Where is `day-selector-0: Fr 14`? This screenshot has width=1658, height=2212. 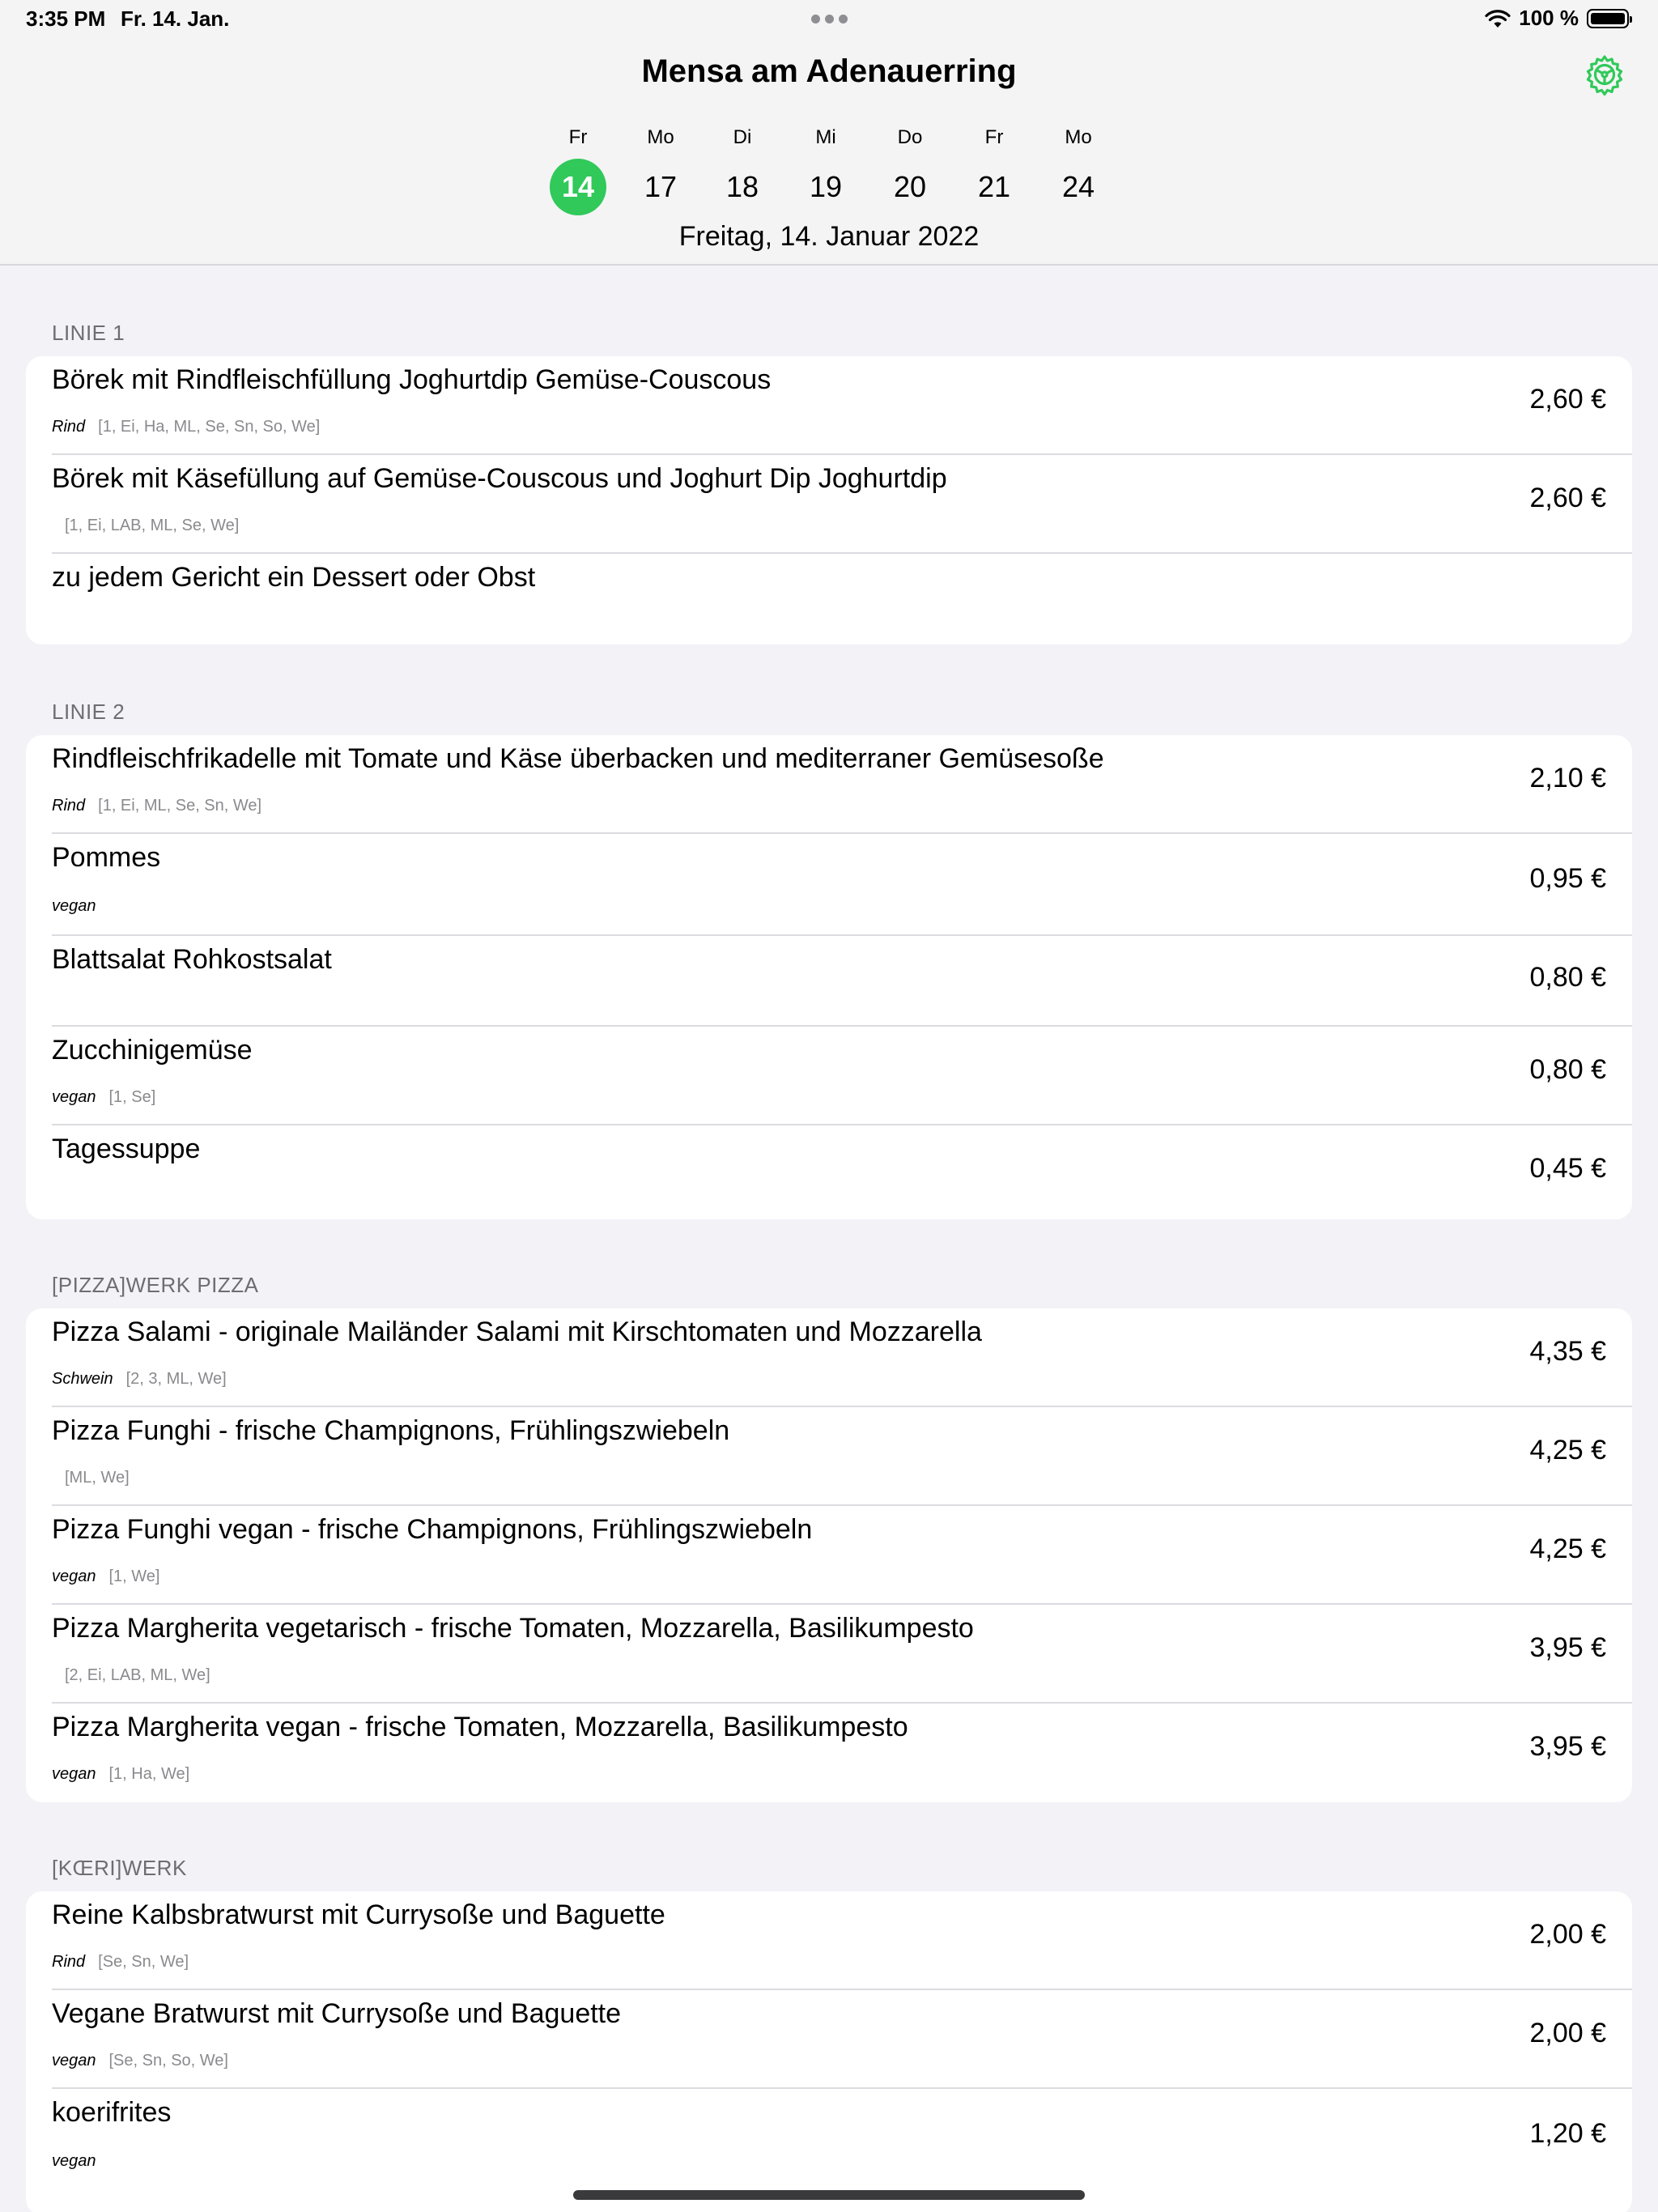
day-selector-0: Fr 14 is located at coordinates (578, 170).